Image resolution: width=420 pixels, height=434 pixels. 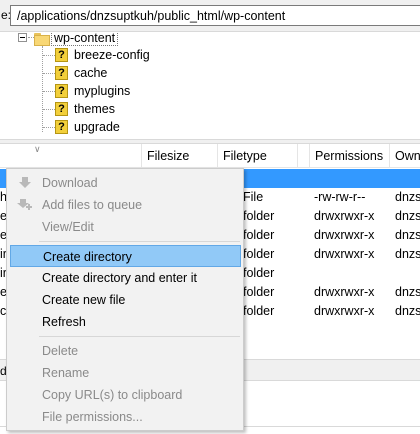 What do you see at coordinates (253, 197) in the screenshot?
I see `file-type: File` at bounding box center [253, 197].